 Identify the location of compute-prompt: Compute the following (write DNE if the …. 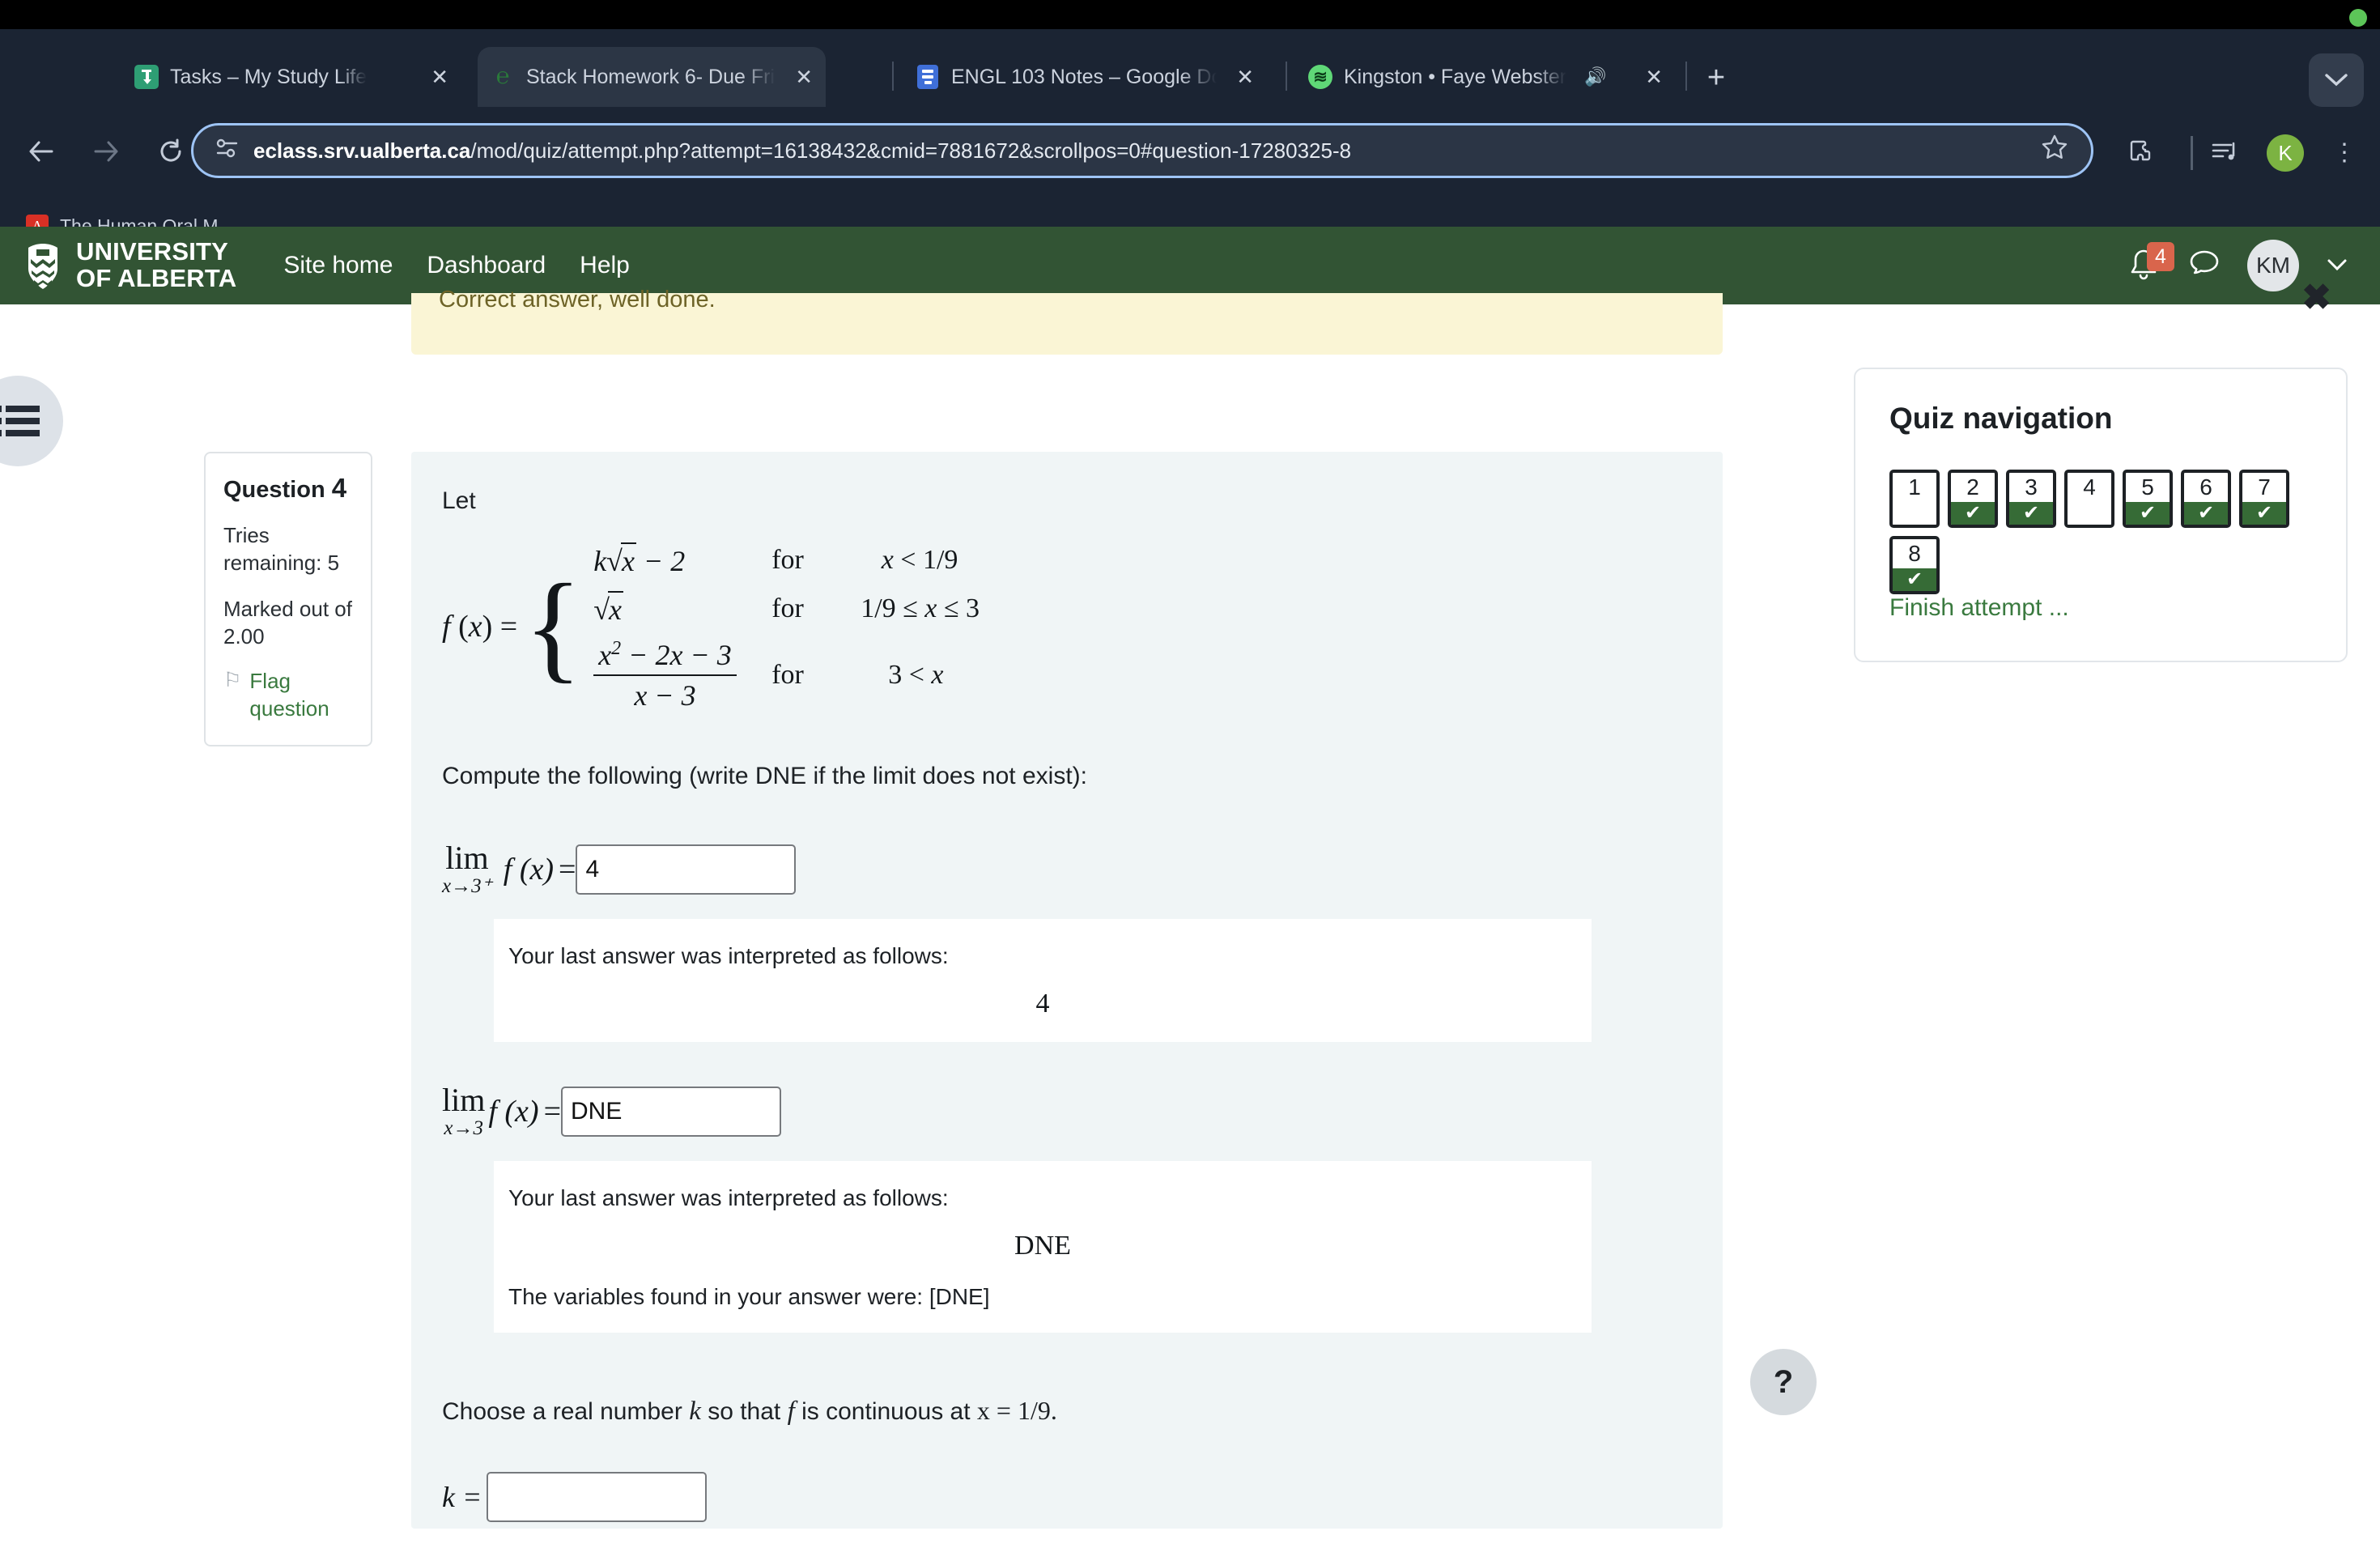
(764, 776).